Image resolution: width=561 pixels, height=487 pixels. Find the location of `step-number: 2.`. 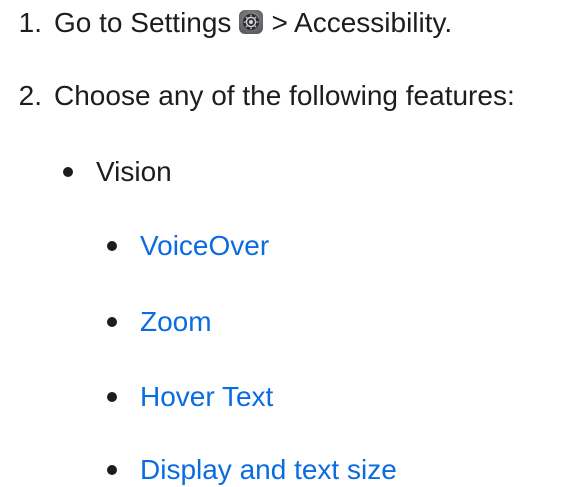

step-number: 2. is located at coordinates (30, 95).